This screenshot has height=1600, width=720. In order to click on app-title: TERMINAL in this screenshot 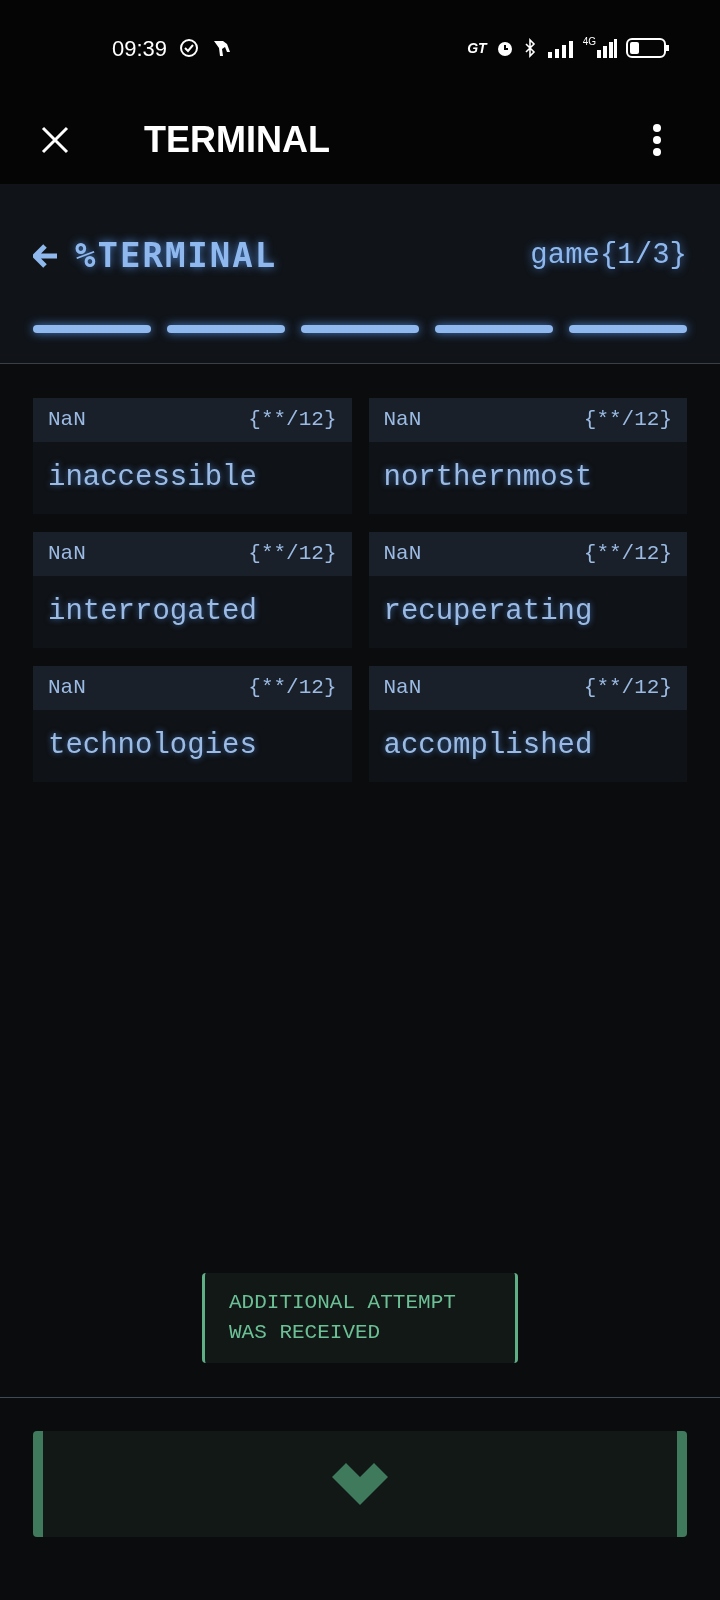, I will do `click(237, 140)`.